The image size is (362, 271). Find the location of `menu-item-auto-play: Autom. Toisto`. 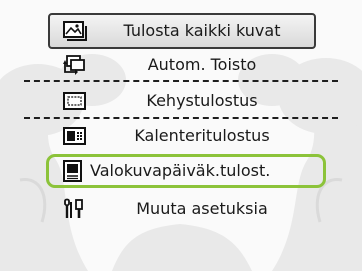

menu-item-auto-play: Autom. Toisto is located at coordinates (182, 65).